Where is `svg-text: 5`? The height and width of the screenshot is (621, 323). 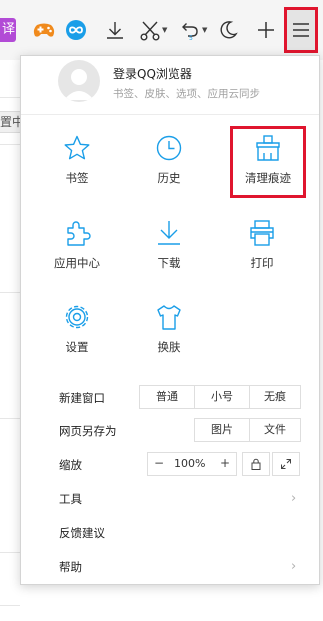
svg-text: 5 is located at coordinates (191, 38).